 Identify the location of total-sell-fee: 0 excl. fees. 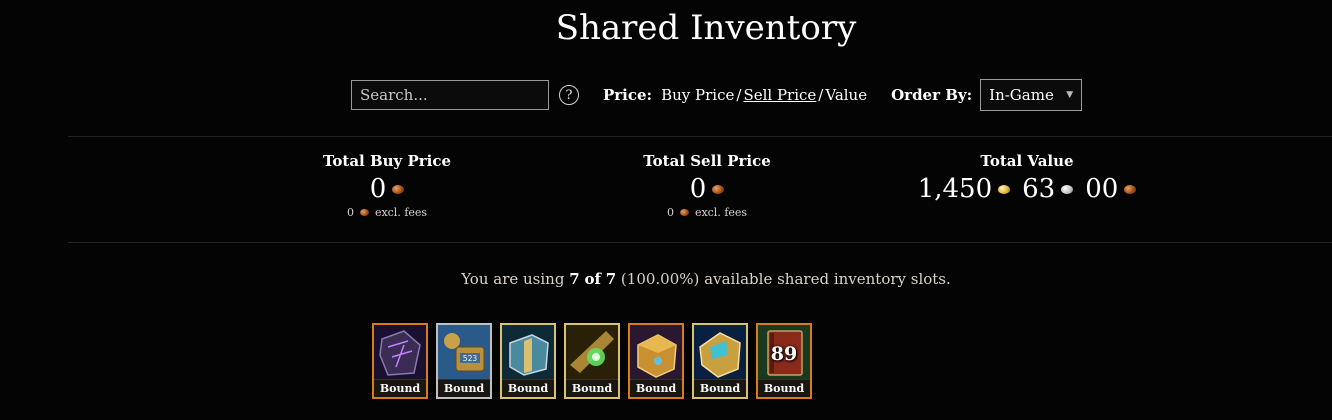
(707, 212).